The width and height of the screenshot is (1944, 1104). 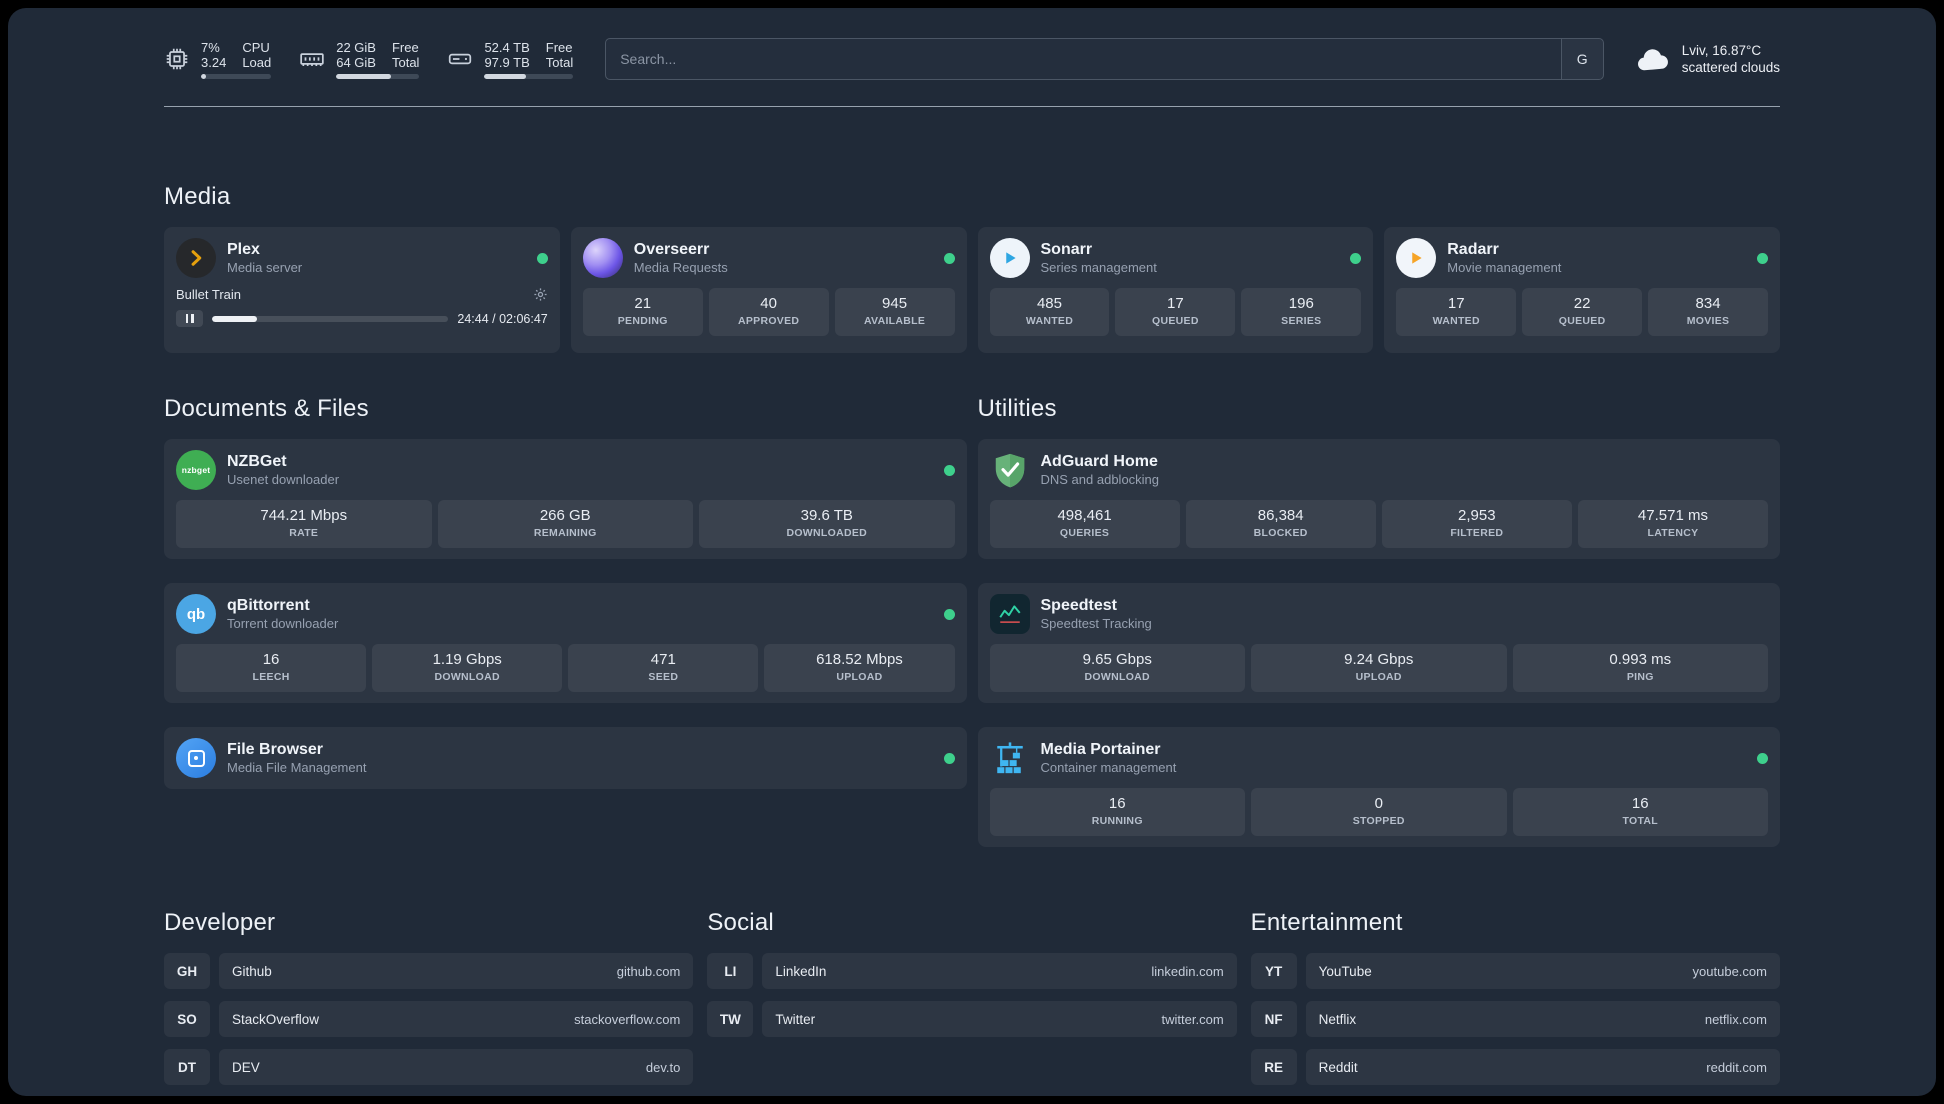 I want to click on section-title-documents: Documents & Files, so click(x=266, y=408).